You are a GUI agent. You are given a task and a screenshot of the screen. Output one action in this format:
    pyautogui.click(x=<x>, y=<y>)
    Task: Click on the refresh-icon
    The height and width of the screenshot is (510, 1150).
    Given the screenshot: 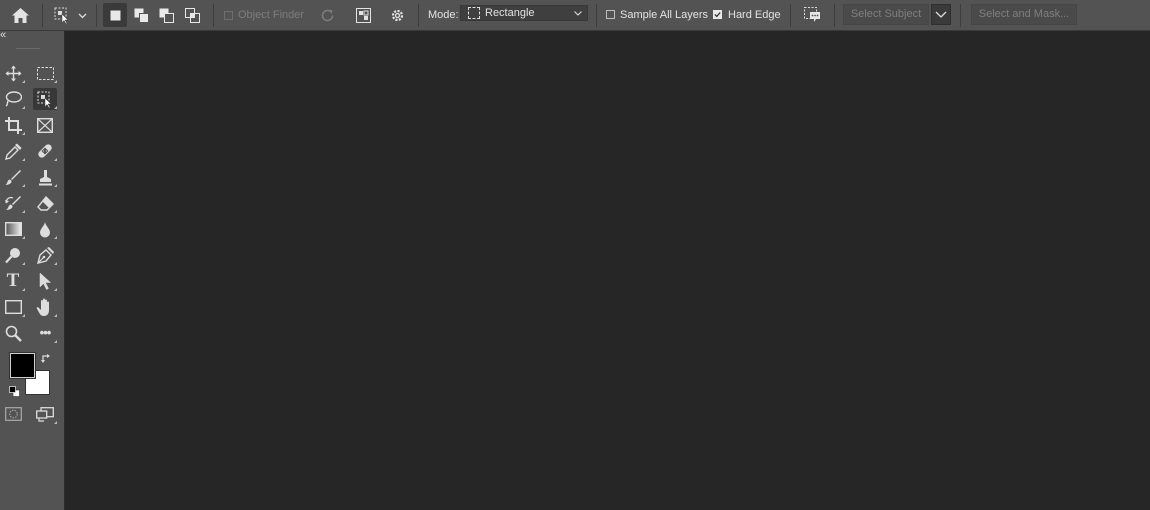 What is the action you would take?
    pyautogui.click(x=327, y=15)
    